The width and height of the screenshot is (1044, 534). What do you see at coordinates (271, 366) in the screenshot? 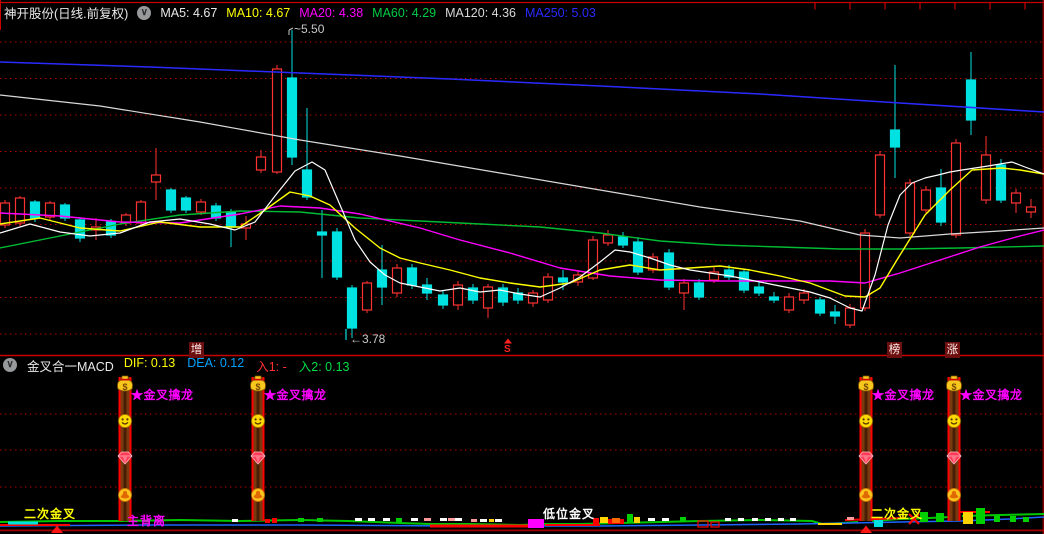
I see `legend-item: 入1: -` at bounding box center [271, 366].